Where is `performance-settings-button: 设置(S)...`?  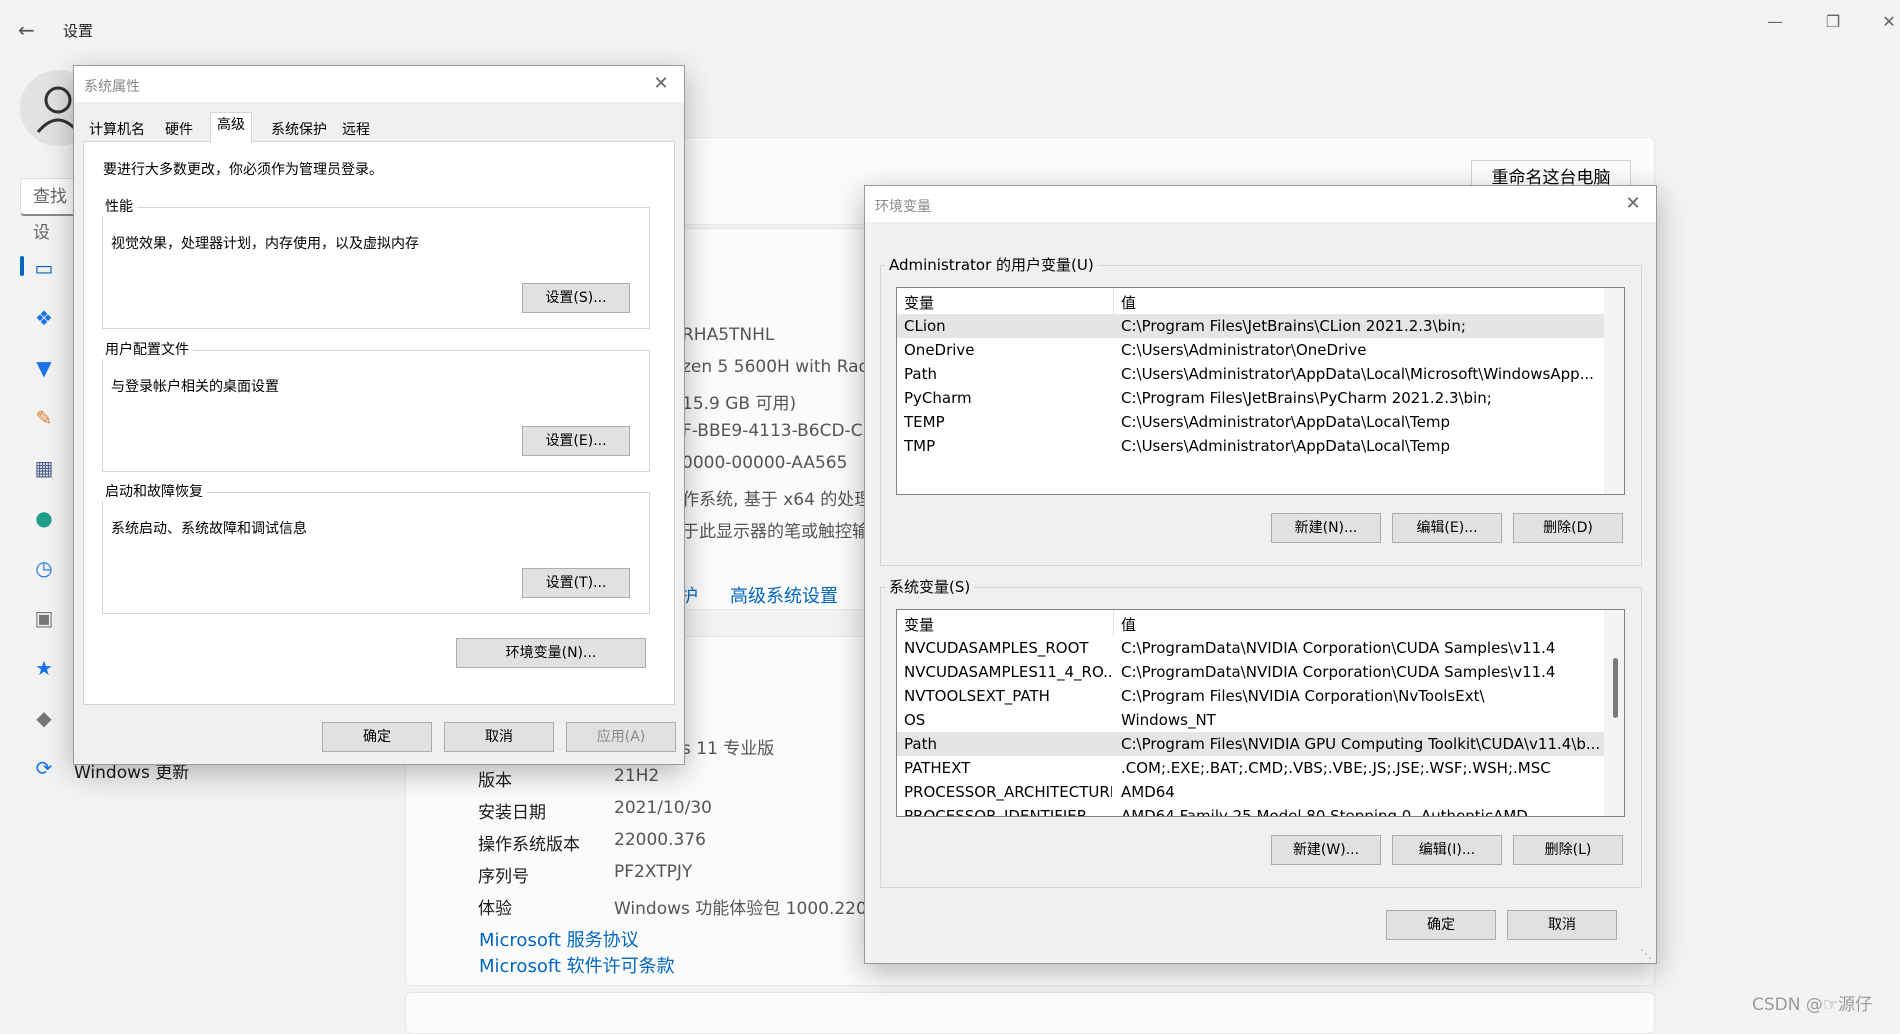
performance-settings-button: 设置(S)... is located at coordinates (576, 298).